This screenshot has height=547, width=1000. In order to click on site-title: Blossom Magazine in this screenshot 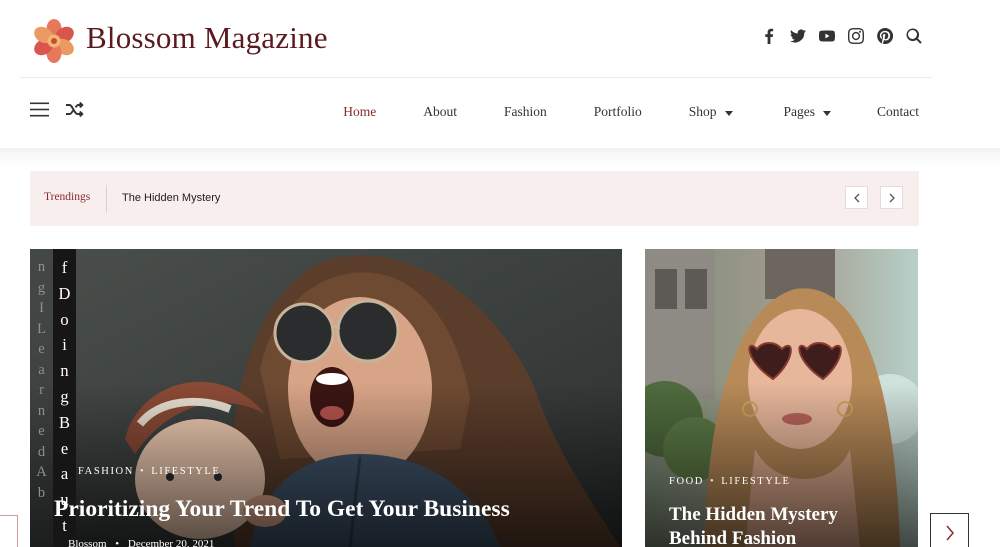, I will do `click(207, 38)`.